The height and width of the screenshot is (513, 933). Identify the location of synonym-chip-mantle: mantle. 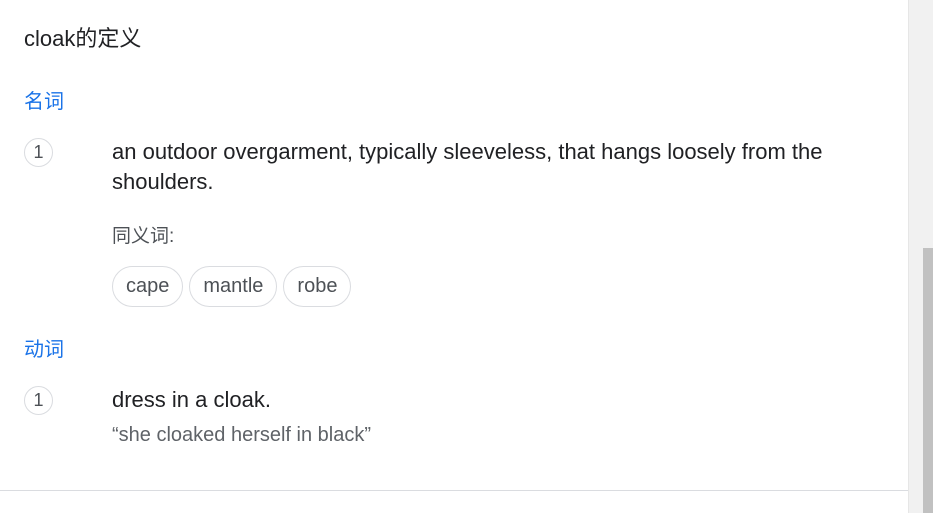
(233, 286).